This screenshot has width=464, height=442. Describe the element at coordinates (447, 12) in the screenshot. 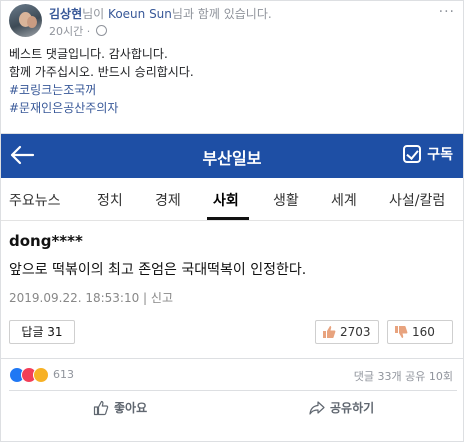

I see `more-options-icon: ···` at that location.